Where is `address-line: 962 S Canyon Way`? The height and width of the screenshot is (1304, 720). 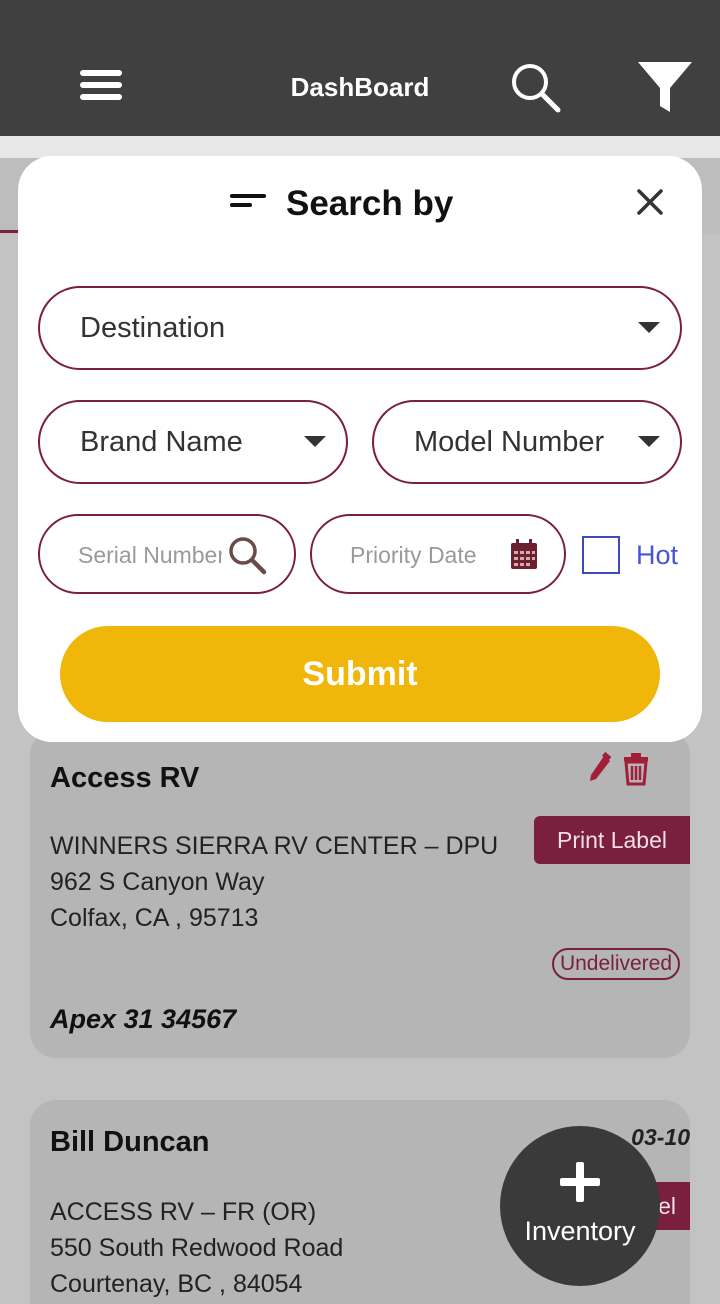 address-line: 962 S Canyon Way is located at coordinates (157, 882).